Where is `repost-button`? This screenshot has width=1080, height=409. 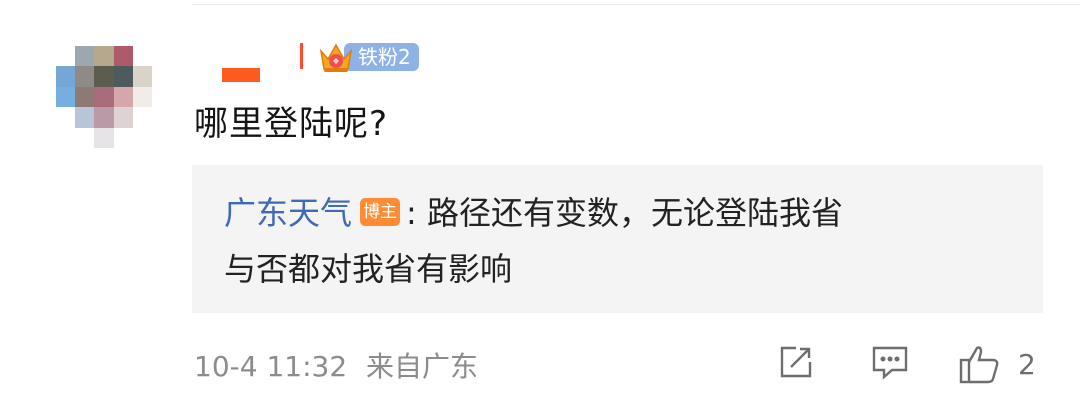
repost-button is located at coordinates (796, 362).